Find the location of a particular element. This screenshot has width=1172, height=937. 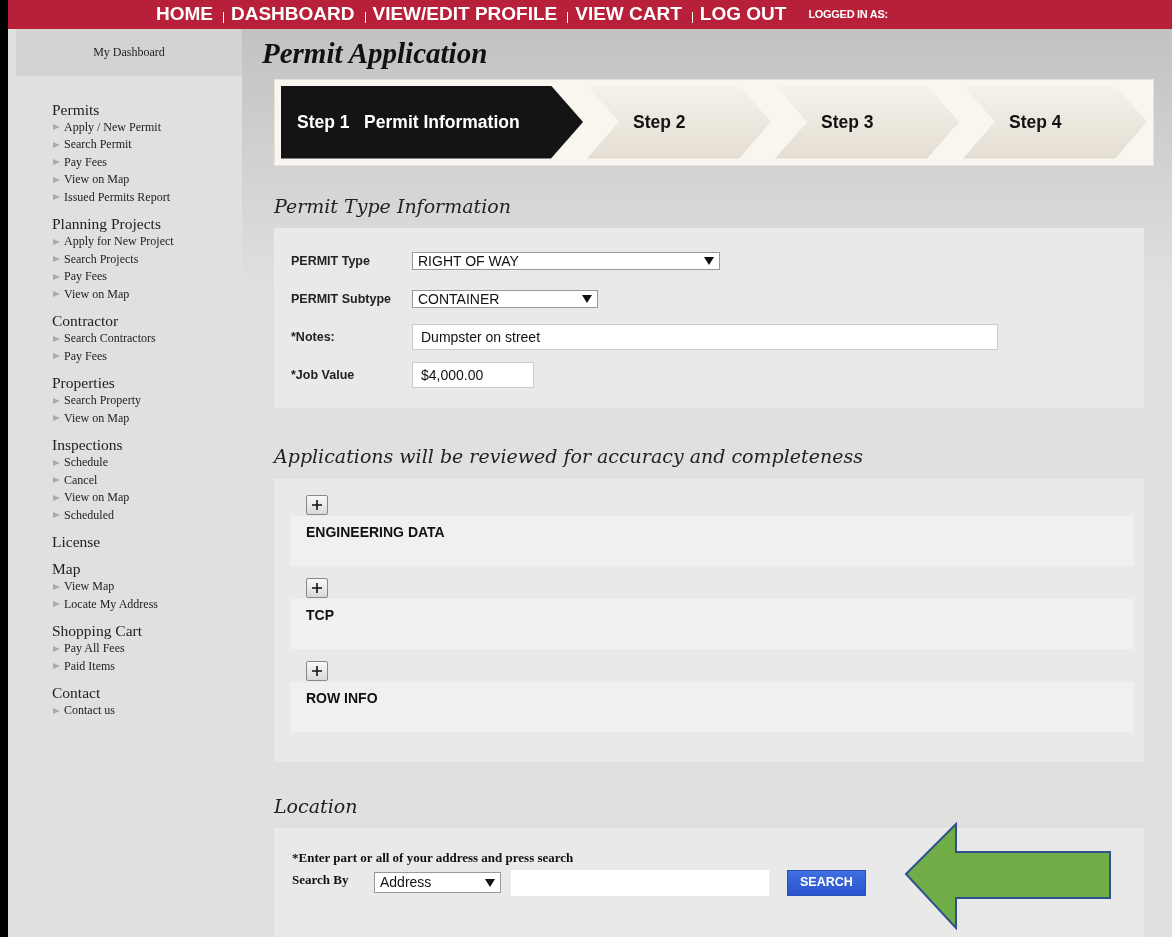

sidebar-link: Search Projects is located at coordinates (147, 259).